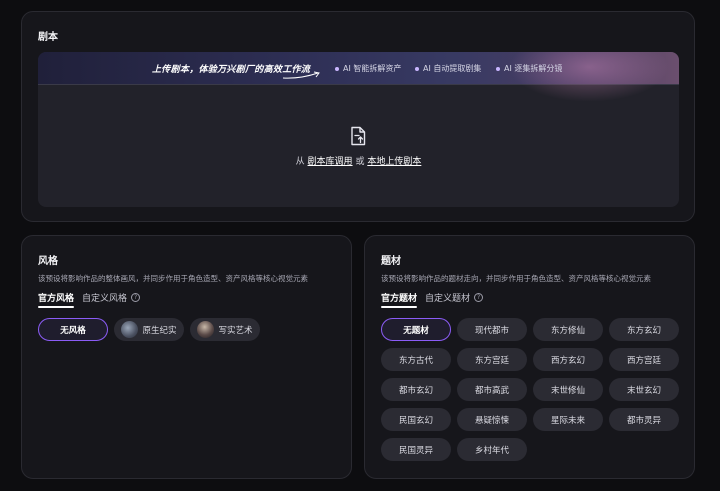  I want to click on subject-option-label: 乡村年代, so click(491, 450).